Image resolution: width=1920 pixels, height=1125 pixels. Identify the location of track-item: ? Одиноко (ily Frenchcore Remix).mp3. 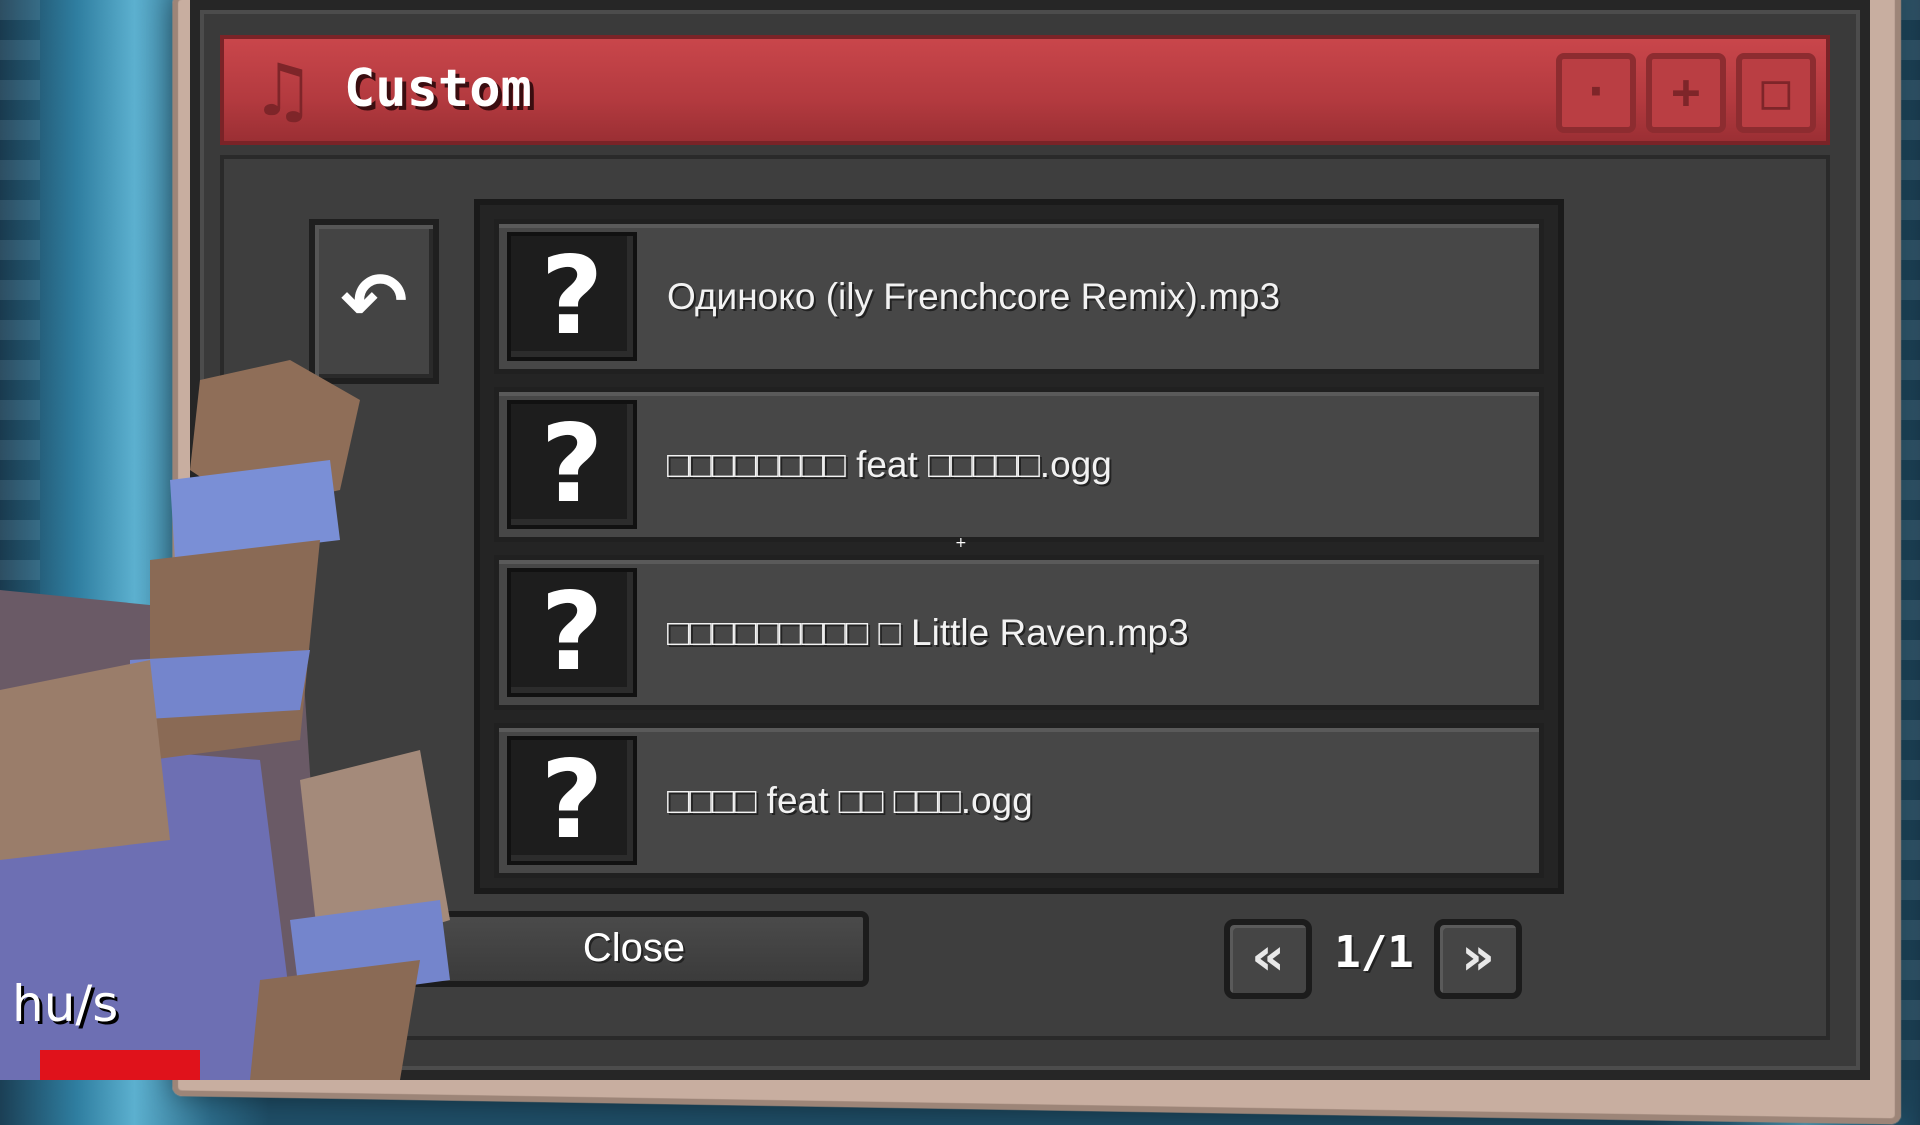
(1019, 296).